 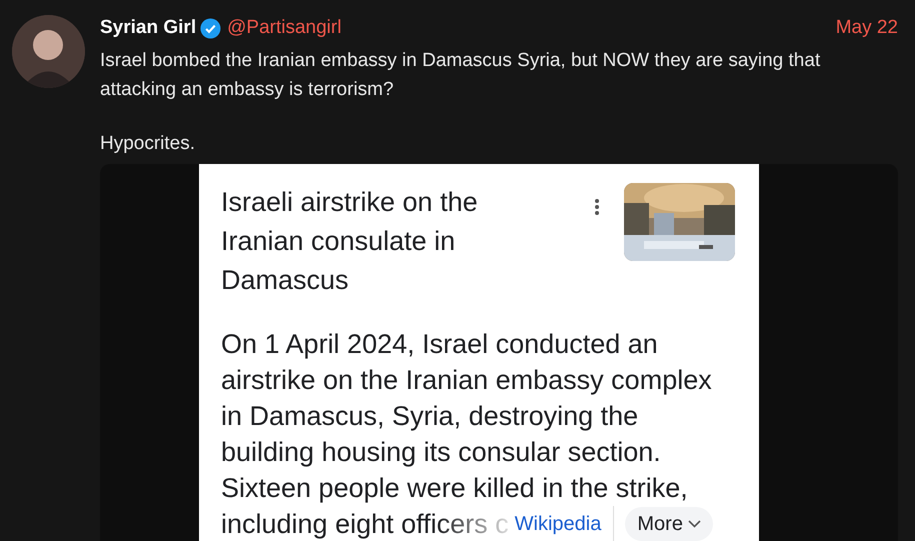 What do you see at coordinates (597, 207) in the screenshot?
I see `more-options-icon` at bounding box center [597, 207].